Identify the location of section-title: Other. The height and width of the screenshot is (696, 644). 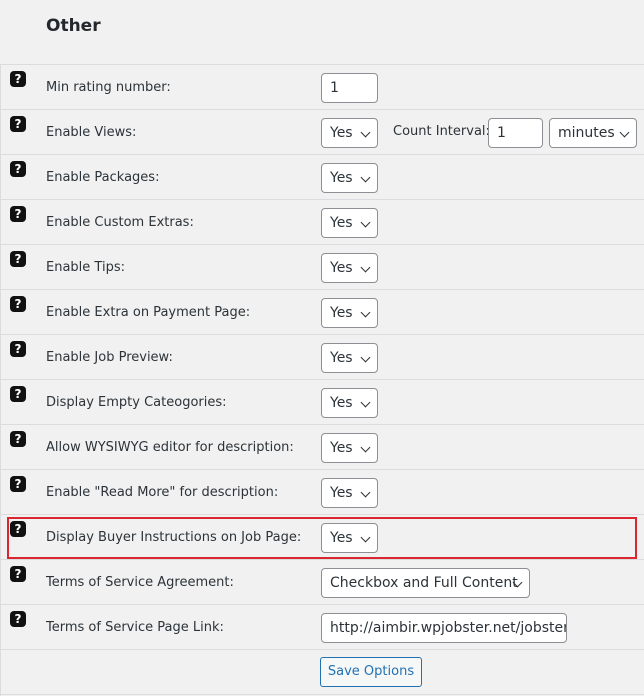
(73, 26).